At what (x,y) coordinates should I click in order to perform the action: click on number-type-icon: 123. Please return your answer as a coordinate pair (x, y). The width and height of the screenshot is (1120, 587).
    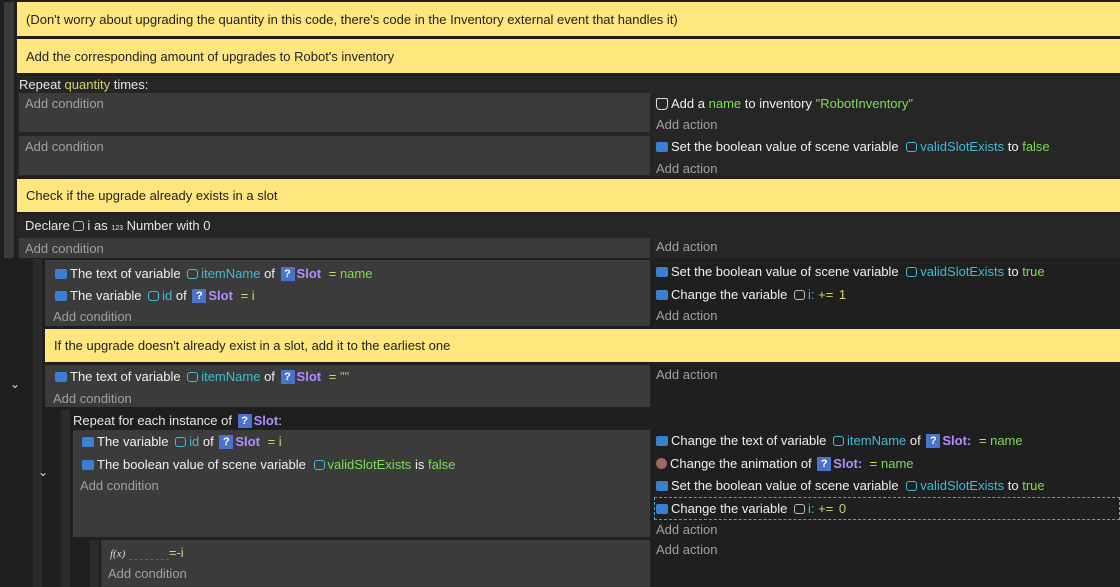
    Looking at the image, I should click on (117, 228).